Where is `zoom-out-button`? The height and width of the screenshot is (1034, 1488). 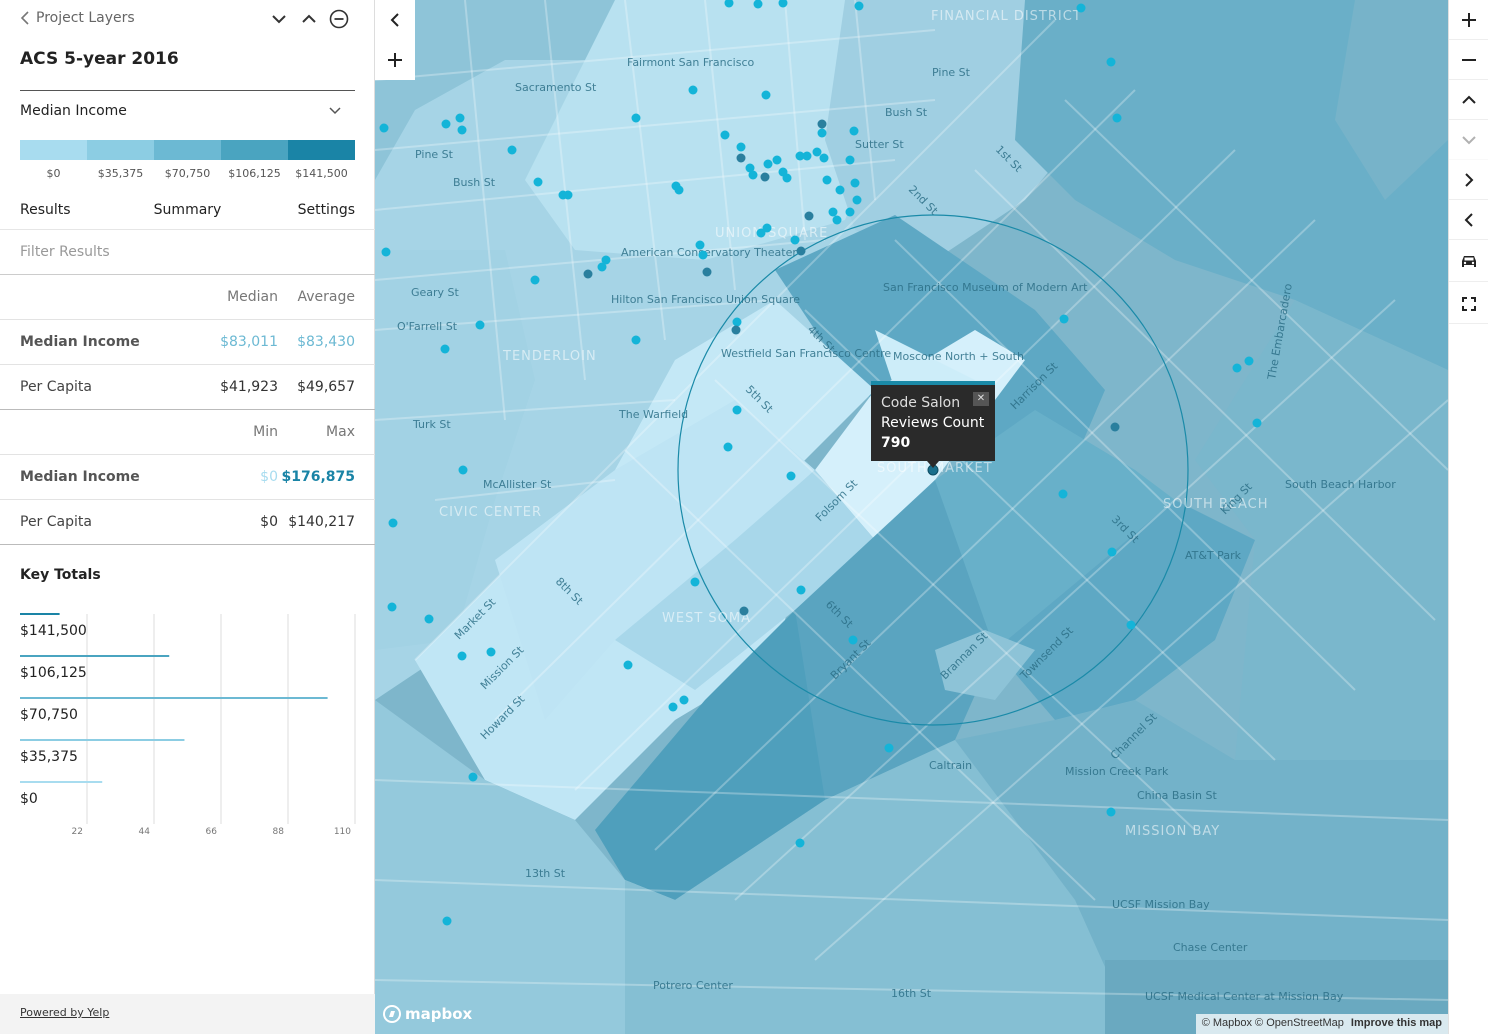
zoom-out-button is located at coordinates (1468, 60).